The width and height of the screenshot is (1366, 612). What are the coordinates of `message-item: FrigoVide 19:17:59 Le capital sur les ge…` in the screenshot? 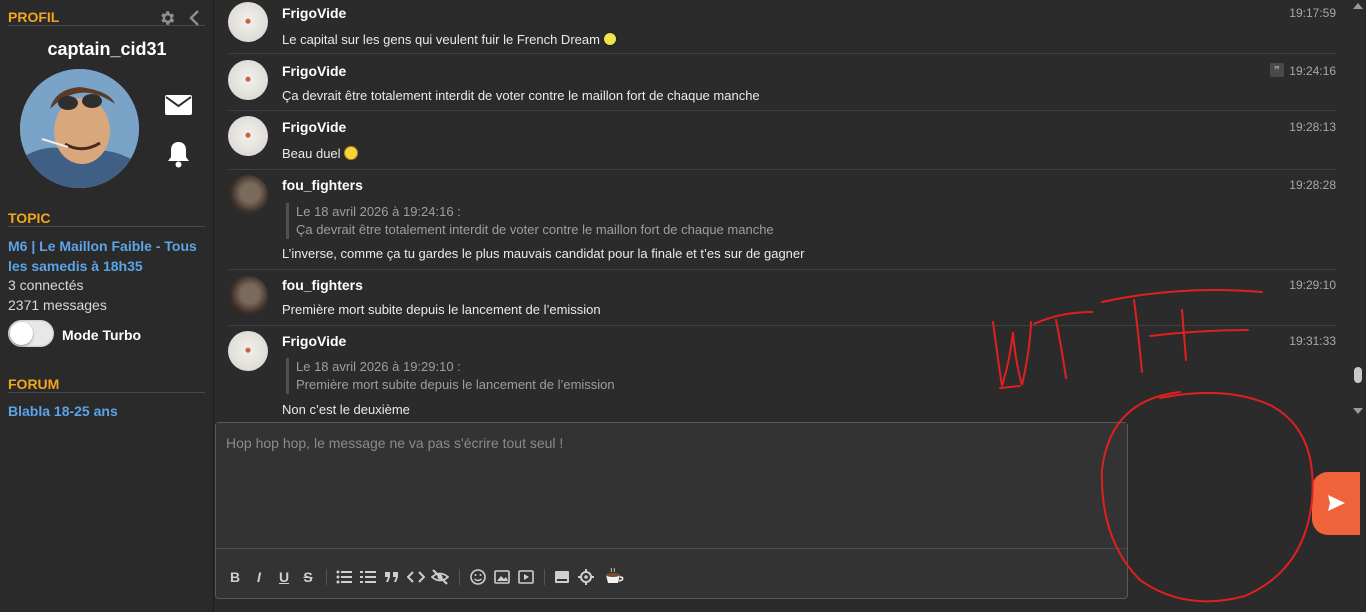 It's located at (782, 27).